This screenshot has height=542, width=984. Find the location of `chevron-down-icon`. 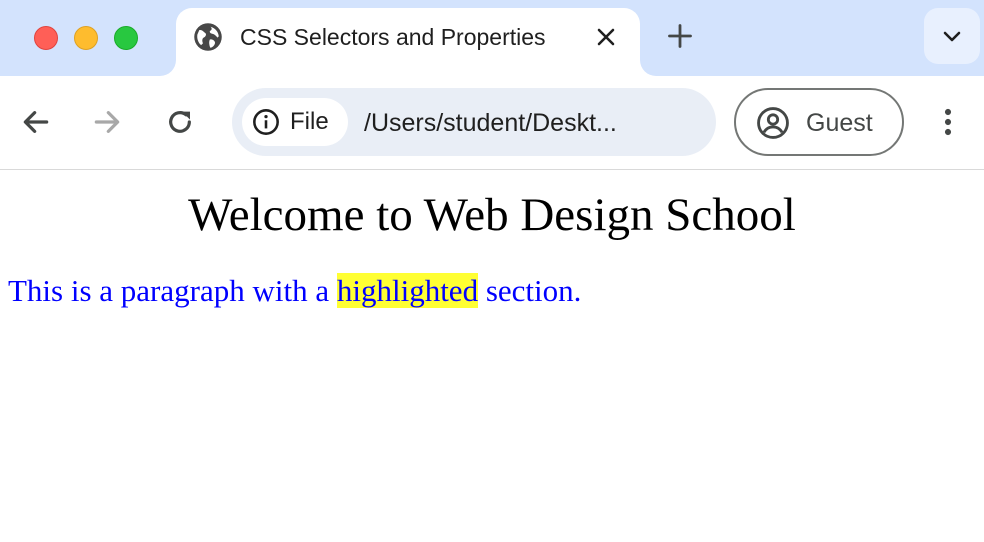

chevron-down-icon is located at coordinates (952, 36).